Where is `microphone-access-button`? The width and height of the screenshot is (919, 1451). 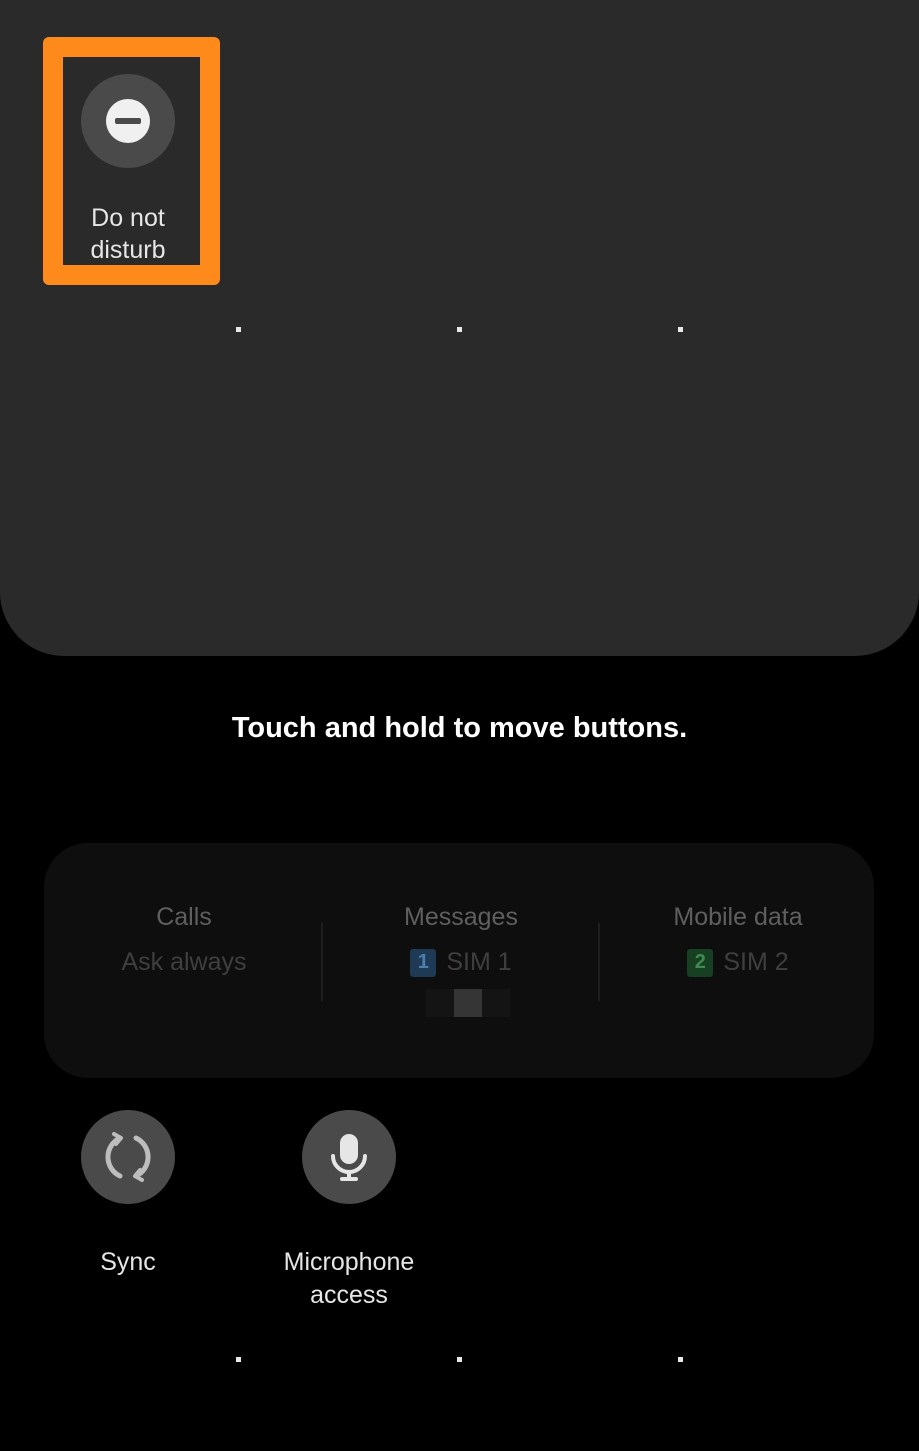 microphone-access-button is located at coordinates (349, 1157).